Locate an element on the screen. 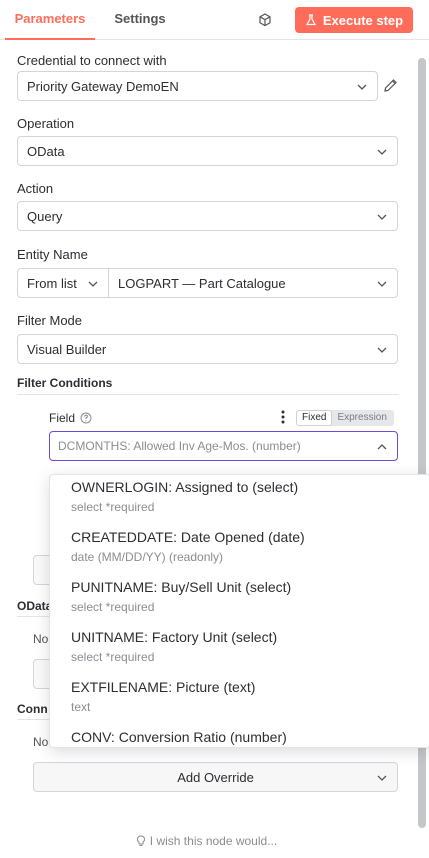 This screenshot has height=858, width=429. filter-mode-value: Visual Builder is located at coordinates (67, 349).